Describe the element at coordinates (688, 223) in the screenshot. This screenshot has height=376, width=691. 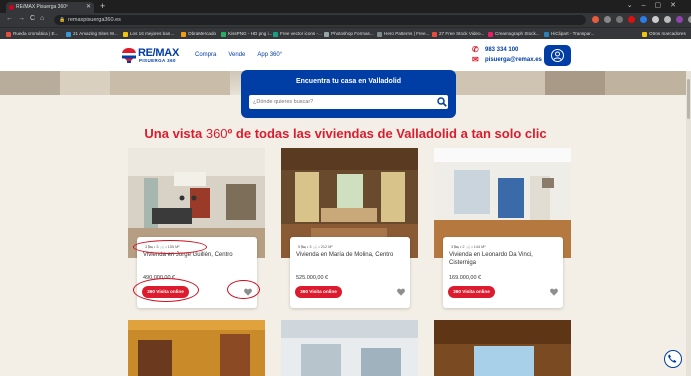
I see `page-scrollbar` at that location.